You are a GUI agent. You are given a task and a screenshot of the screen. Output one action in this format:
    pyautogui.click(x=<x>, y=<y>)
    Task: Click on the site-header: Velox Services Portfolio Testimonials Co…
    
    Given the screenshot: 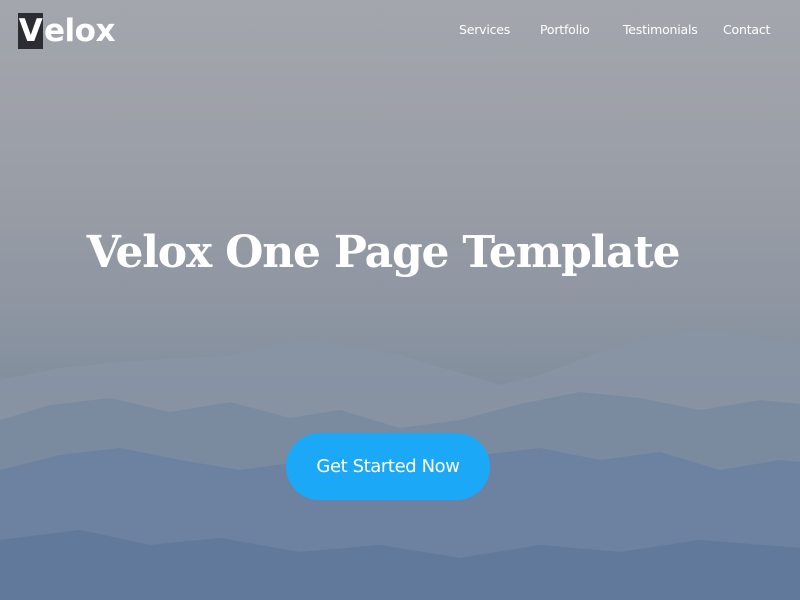 What is the action you would take?
    pyautogui.click(x=400, y=32)
    